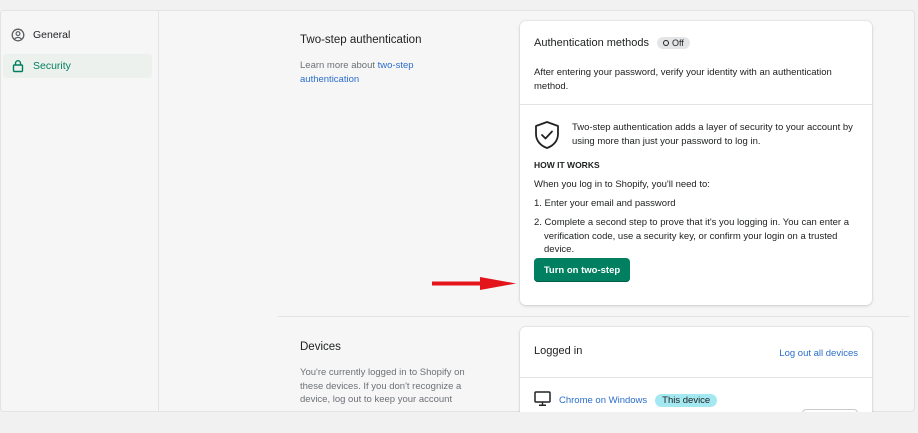 The image size is (918, 433). I want to click on card-title: Authentication methods, so click(591, 43).